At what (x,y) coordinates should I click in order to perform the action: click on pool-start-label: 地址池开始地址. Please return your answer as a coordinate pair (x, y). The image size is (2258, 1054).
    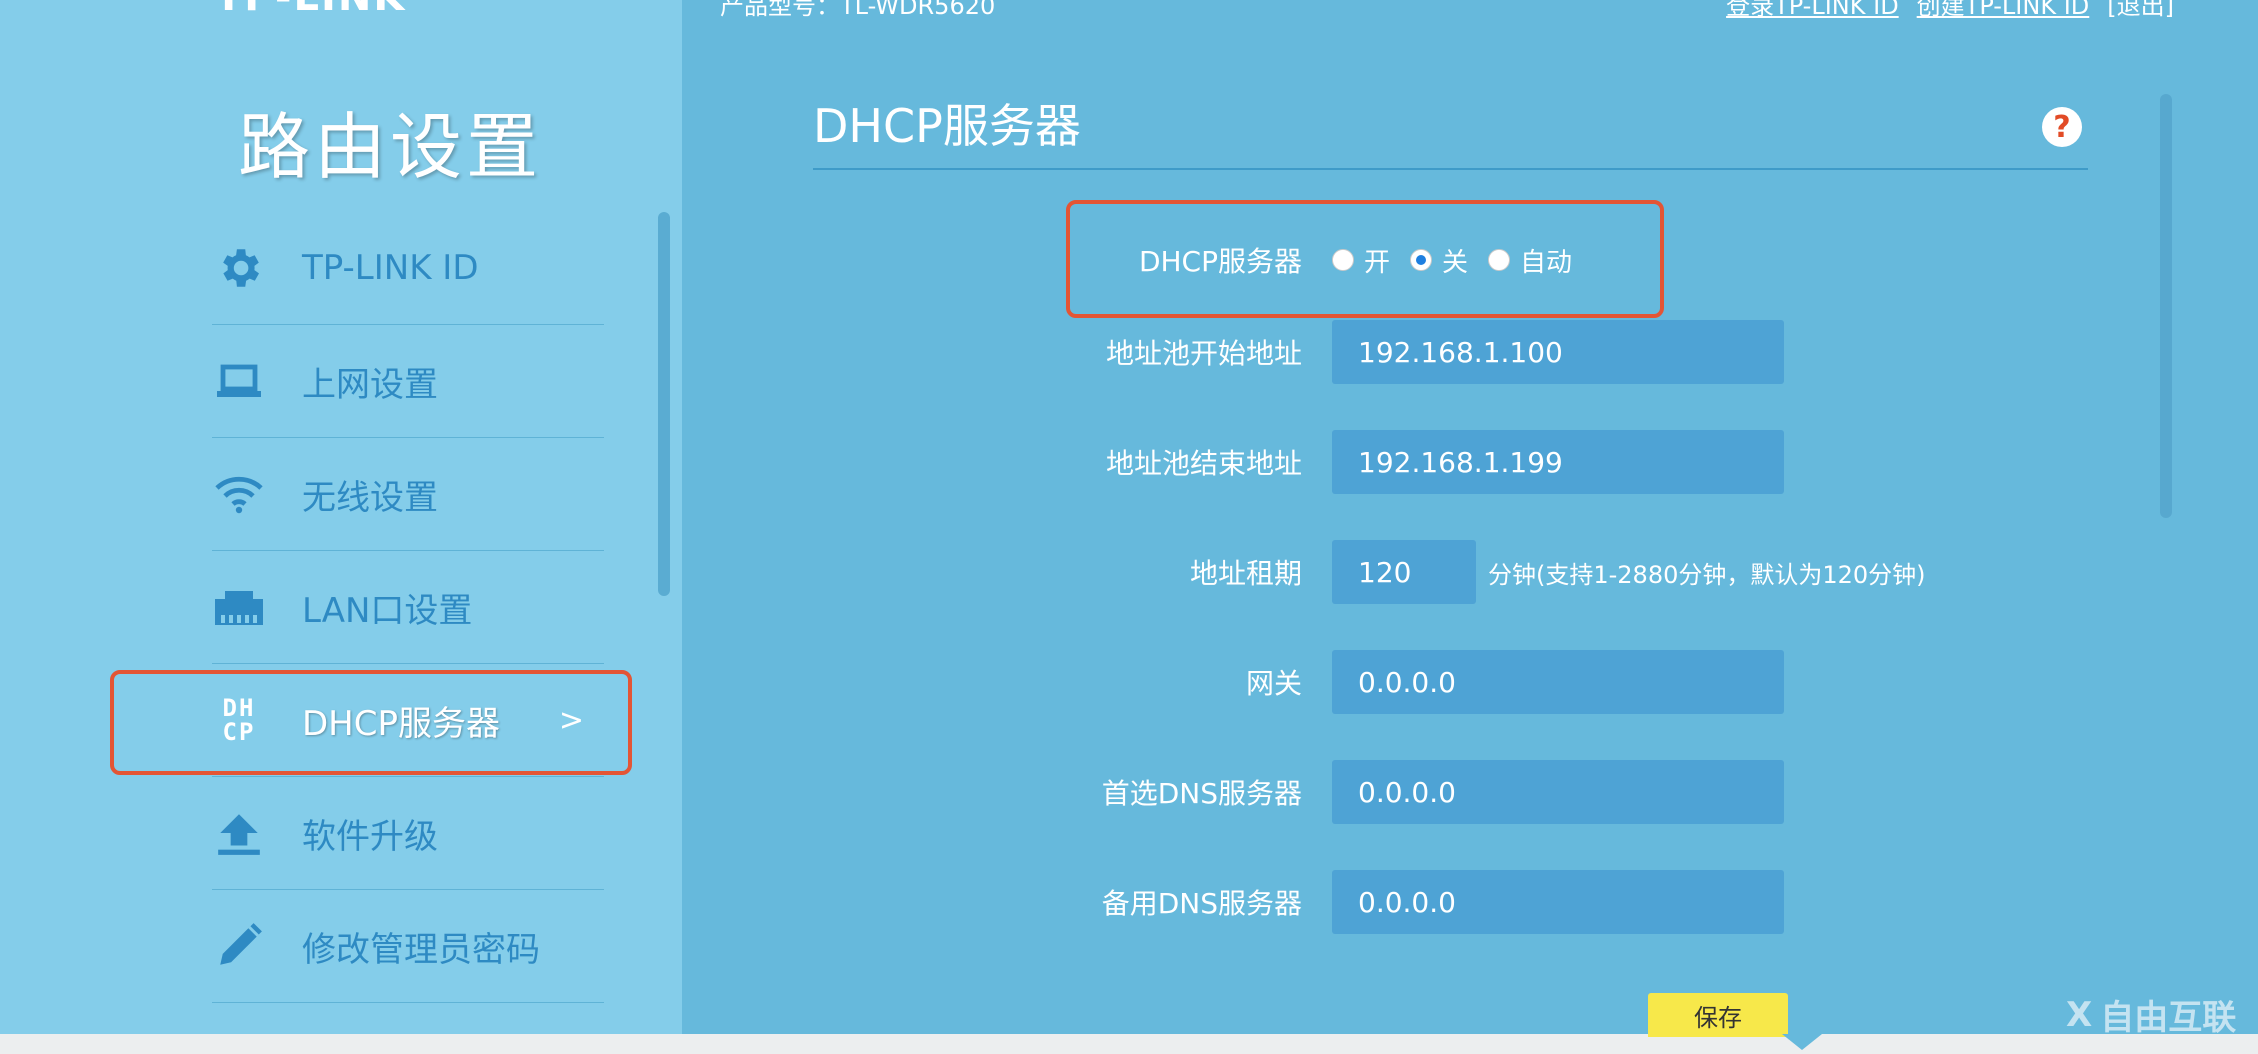
    Looking at the image, I should click on (1203, 353).